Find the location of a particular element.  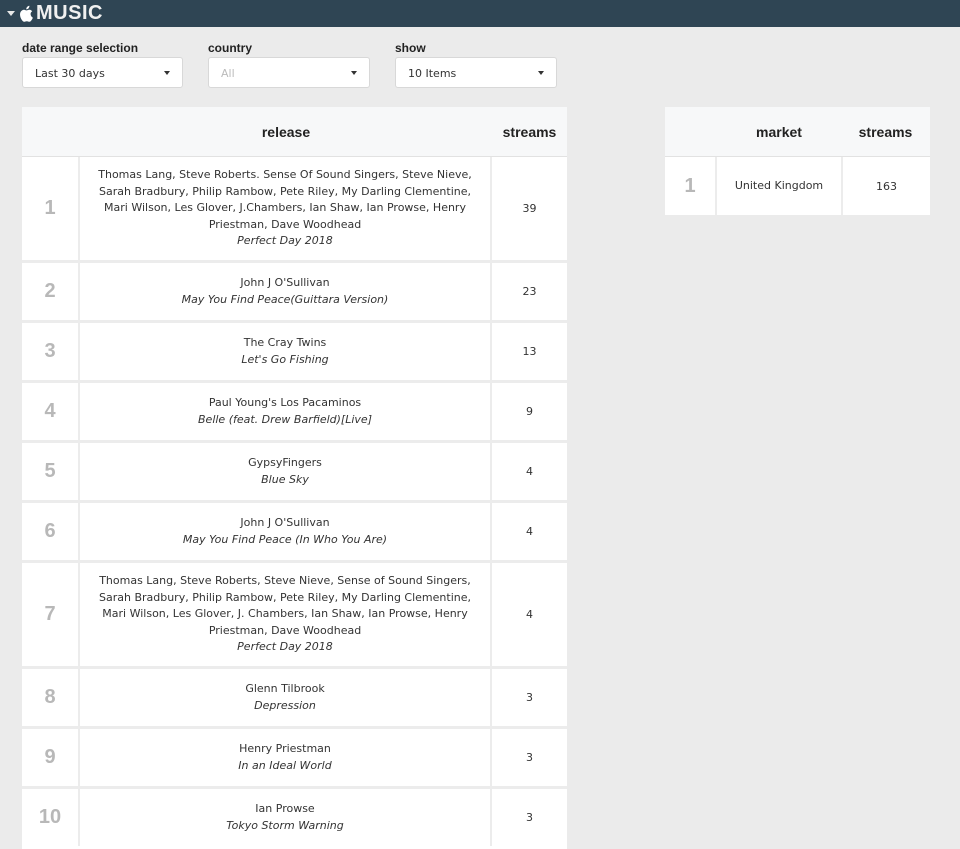

date-range-label: date range selection is located at coordinates (80, 48).